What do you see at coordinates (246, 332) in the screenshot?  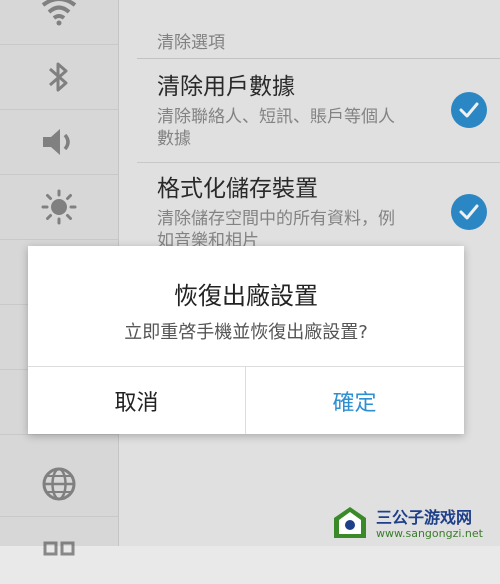 I see `dialog-message: 立即重啓手機並恢復出廠設置?` at bounding box center [246, 332].